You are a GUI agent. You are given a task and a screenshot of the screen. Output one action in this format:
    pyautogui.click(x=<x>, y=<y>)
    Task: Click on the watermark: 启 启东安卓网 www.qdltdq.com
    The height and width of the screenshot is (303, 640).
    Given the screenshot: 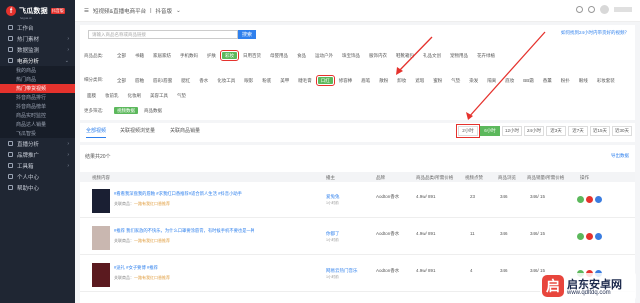 What is the action you would take?
    pyautogui.click(x=588, y=286)
    